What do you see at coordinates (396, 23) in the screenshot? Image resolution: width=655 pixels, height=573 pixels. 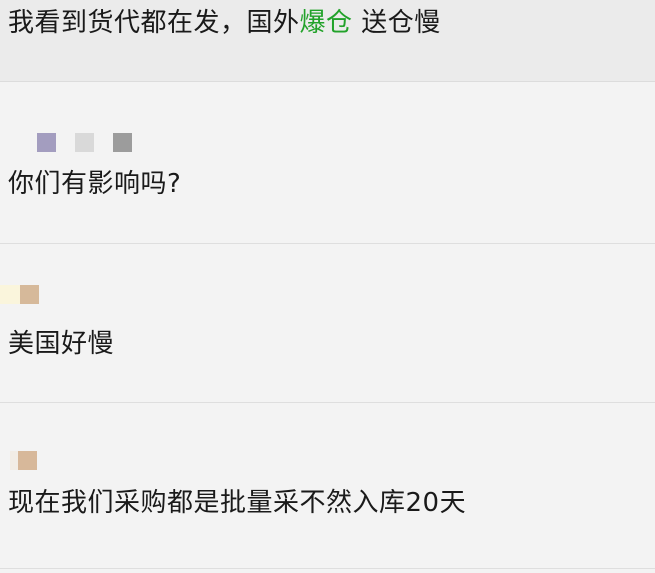 I see `message-text-after: 送仓慢` at bounding box center [396, 23].